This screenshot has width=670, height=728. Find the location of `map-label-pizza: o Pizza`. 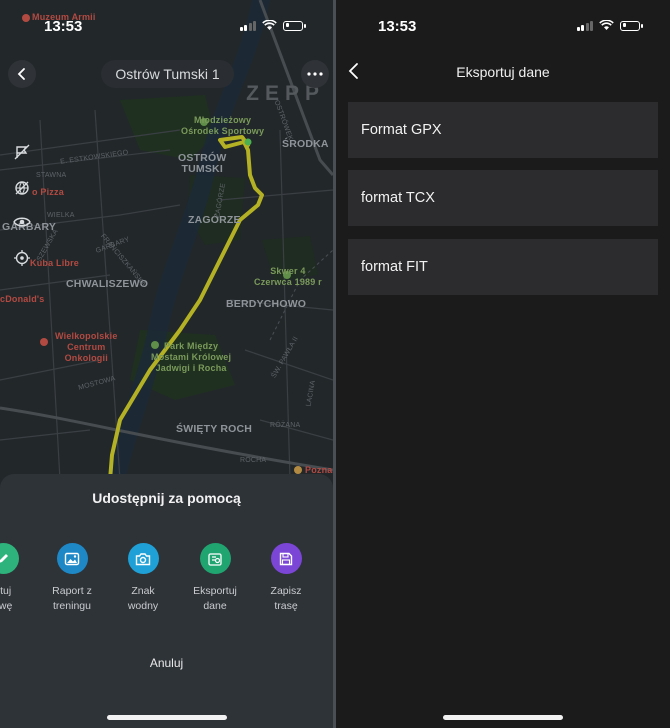

map-label-pizza: o Pizza is located at coordinates (48, 192).